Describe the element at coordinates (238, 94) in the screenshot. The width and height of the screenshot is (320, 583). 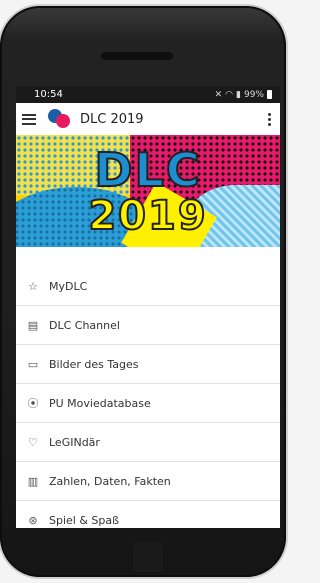
I see `signal-icon: ▮` at that location.